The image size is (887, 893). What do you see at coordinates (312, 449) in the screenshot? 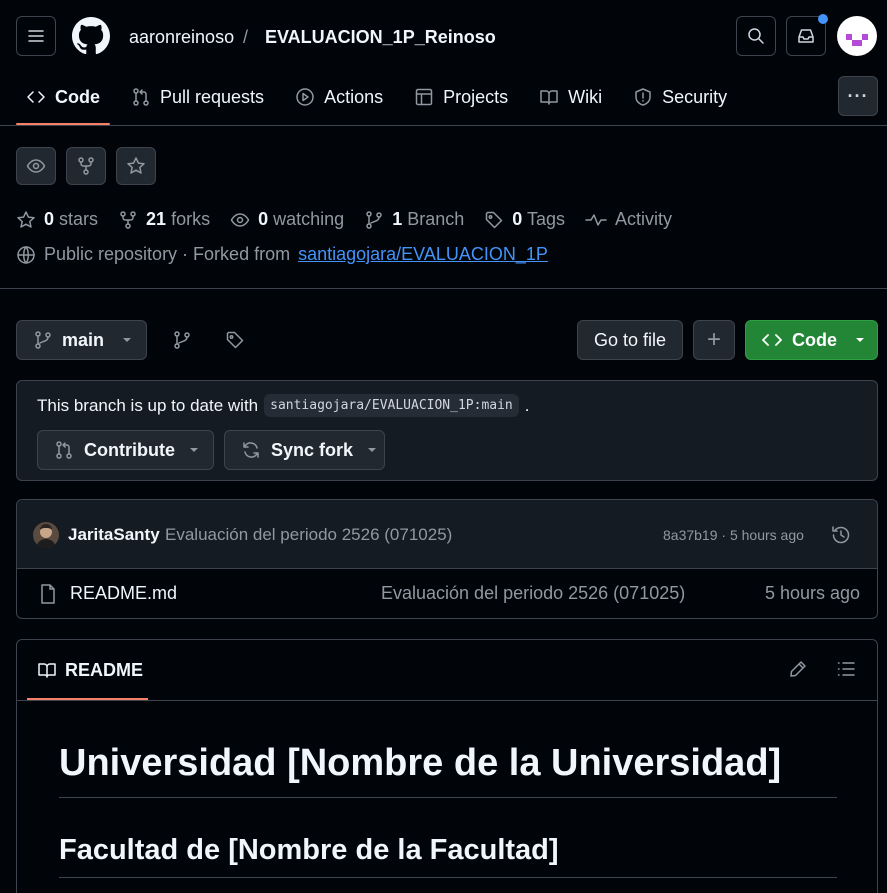
I see `sync-fork-label: Sync fork` at bounding box center [312, 449].